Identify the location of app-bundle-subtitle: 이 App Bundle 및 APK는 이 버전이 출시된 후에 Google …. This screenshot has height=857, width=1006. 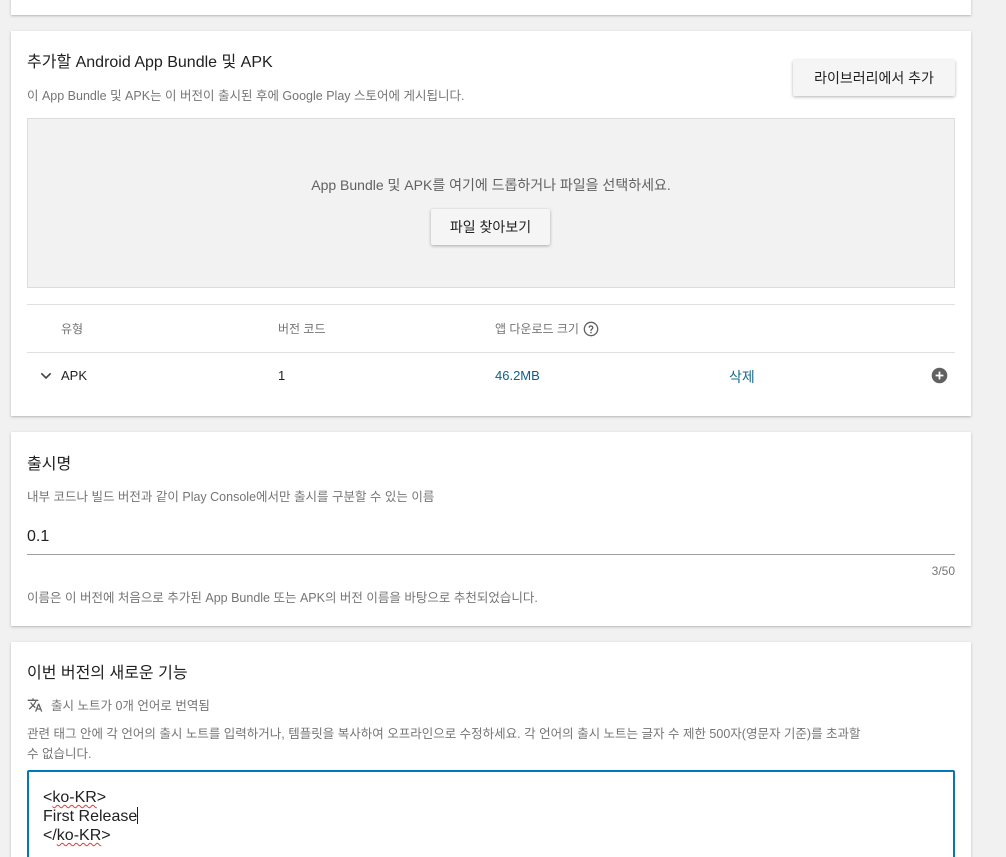
(246, 96).